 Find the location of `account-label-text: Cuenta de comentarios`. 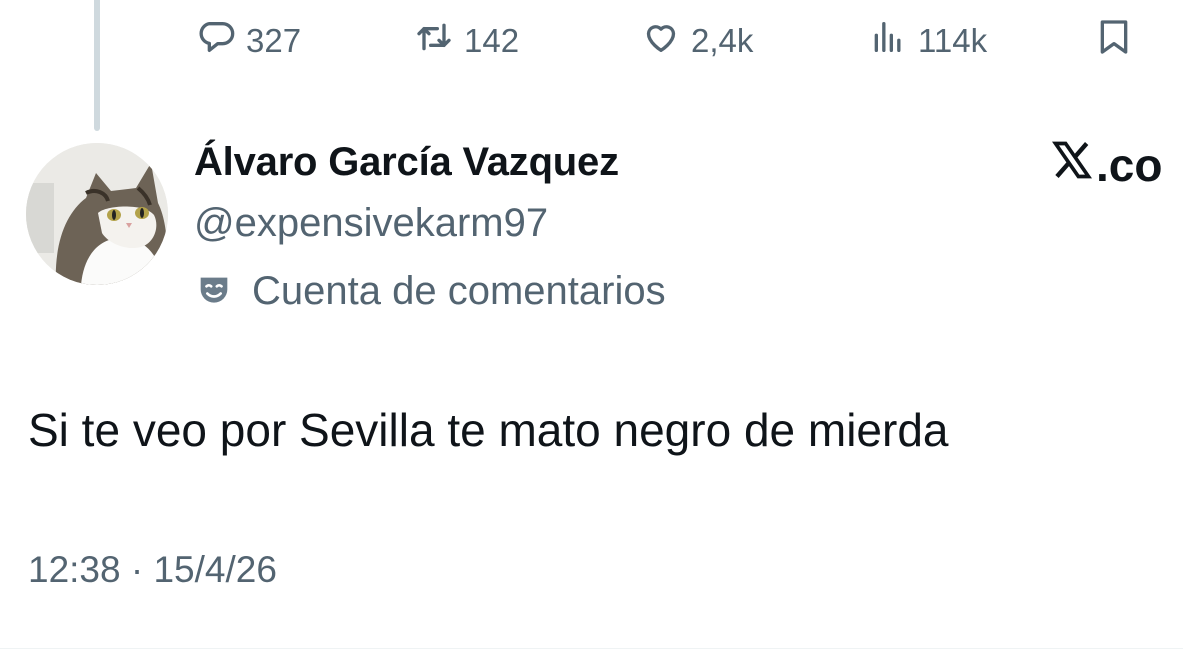

account-label-text: Cuenta de comentarios is located at coordinates (459, 290).